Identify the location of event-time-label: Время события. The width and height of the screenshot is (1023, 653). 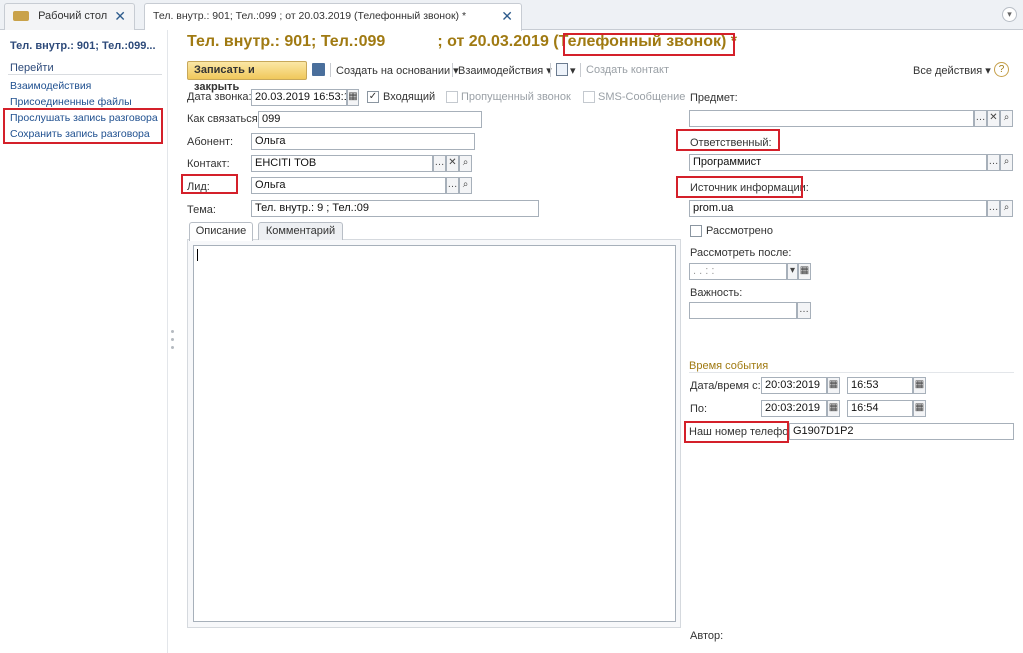
(729, 366).